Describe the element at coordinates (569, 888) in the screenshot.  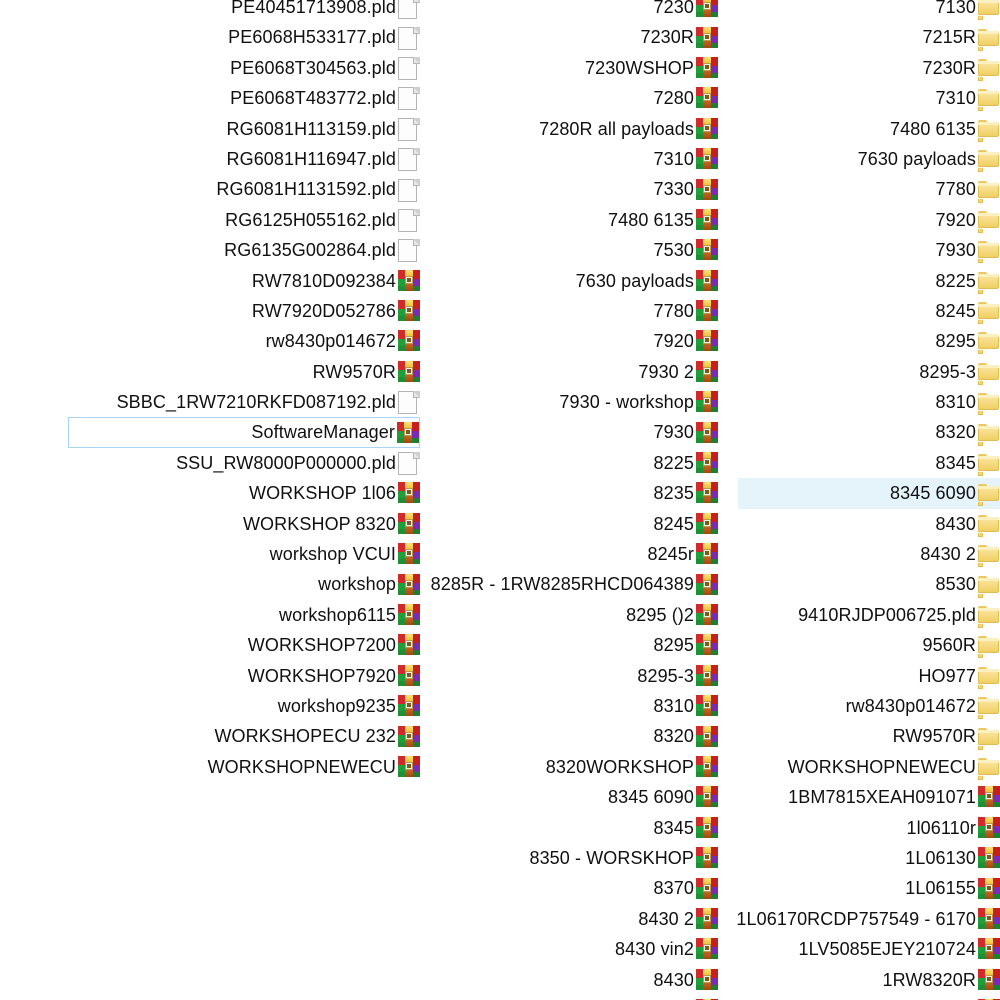
I see `file-list-item: 8370` at that location.